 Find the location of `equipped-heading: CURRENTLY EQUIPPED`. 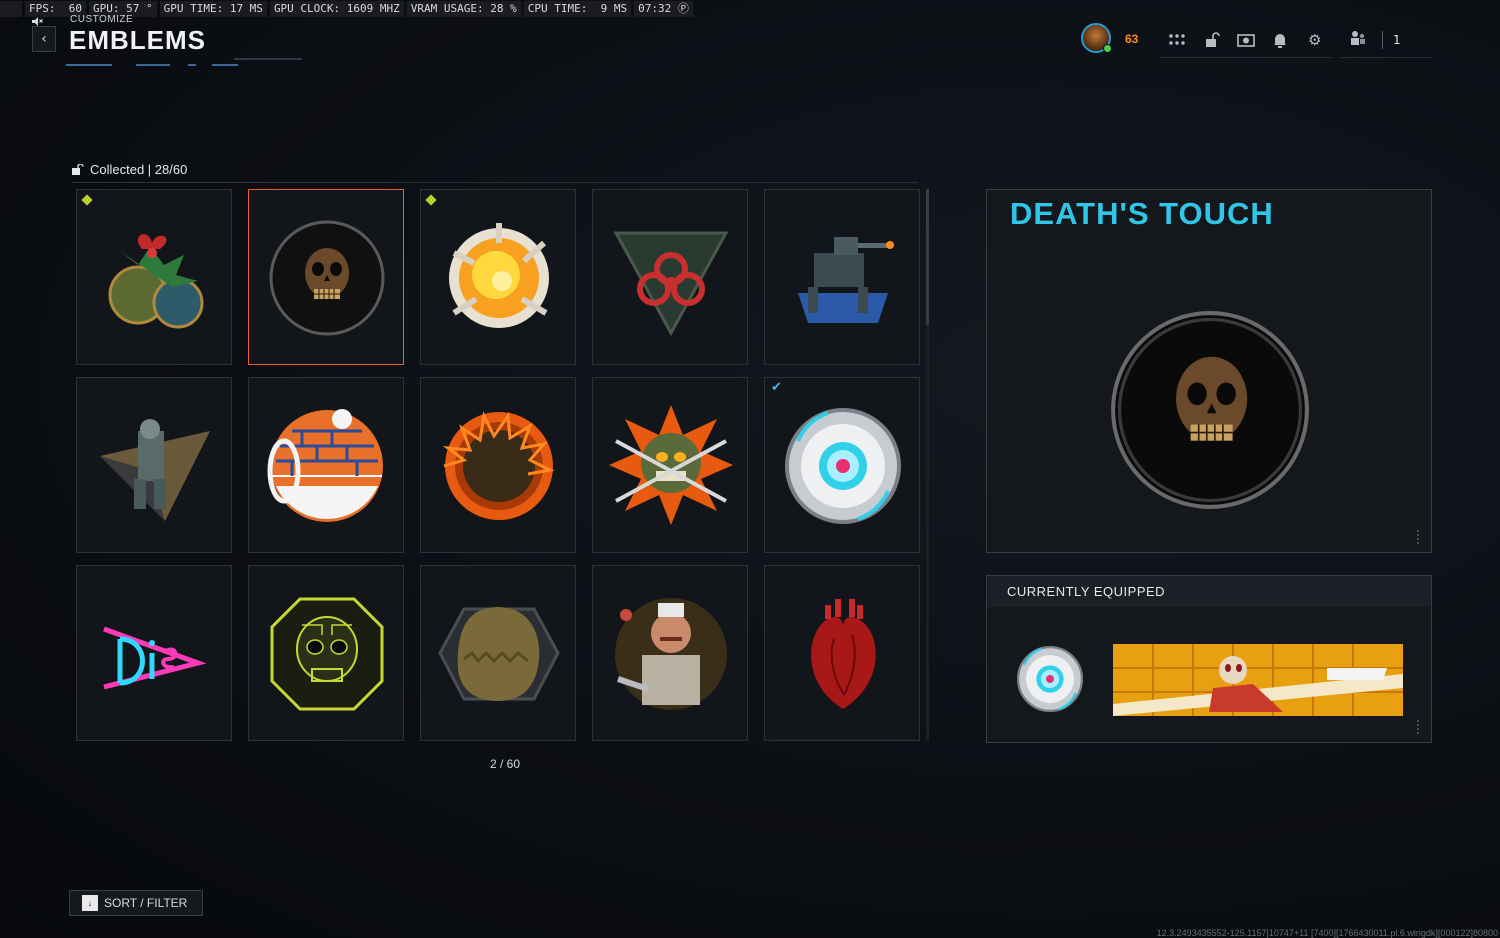

equipped-heading: CURRENTLY EQUIPPED is located at coordinates (1209, 591).